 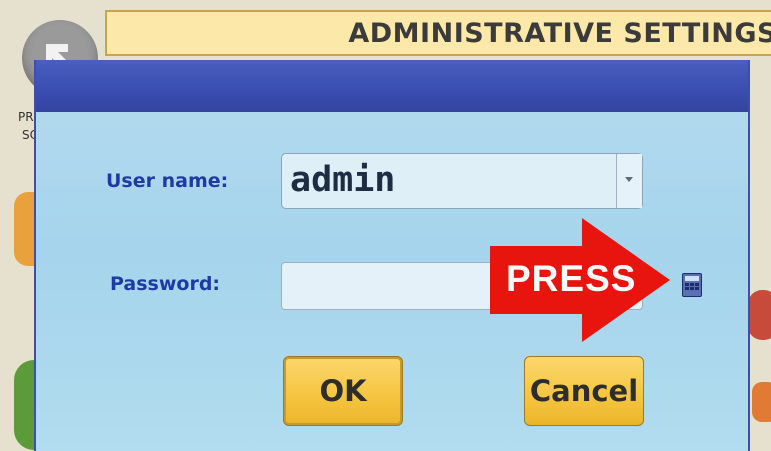 I want to click on dropdown-toggle, so click(x=629, y=181).